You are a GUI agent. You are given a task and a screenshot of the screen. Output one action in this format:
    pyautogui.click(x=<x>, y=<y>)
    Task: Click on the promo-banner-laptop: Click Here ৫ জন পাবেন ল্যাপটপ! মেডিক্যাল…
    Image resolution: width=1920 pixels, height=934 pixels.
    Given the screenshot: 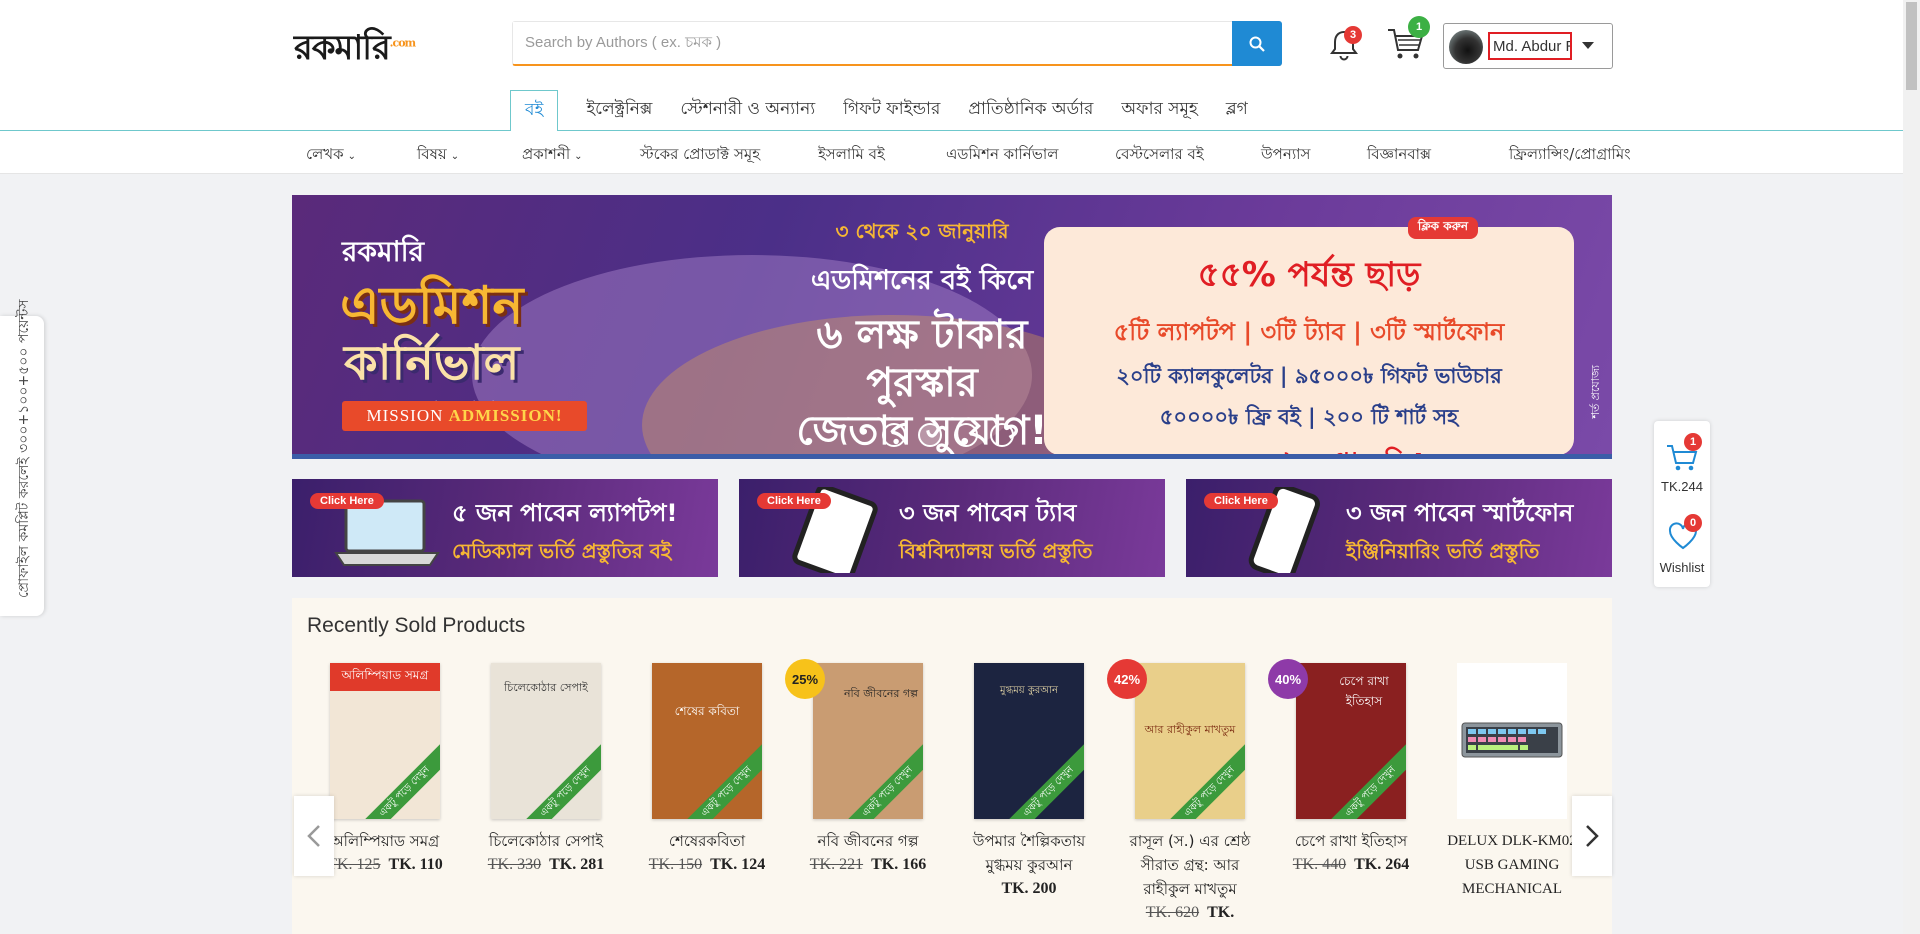 What is the action you would take?
    pyautogui.click(x=505, y=528)
    